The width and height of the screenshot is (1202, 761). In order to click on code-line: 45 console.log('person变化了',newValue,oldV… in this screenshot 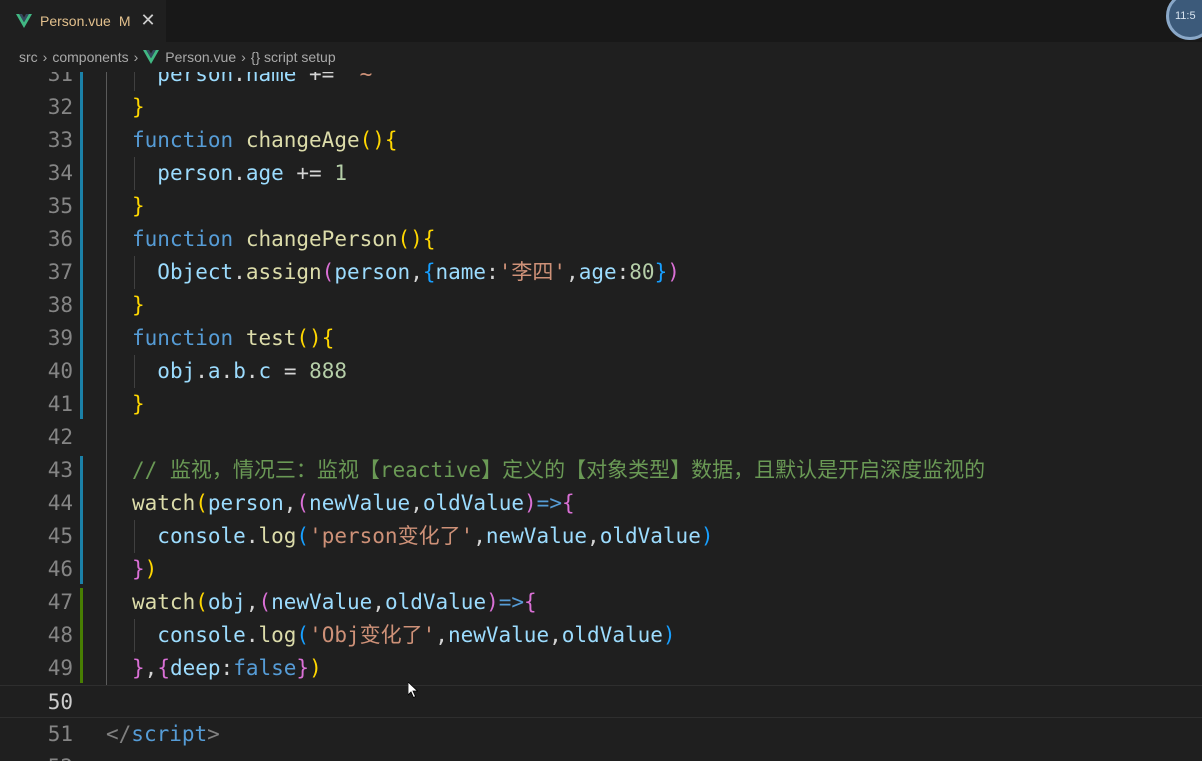, I will do `click(601, 536)`.